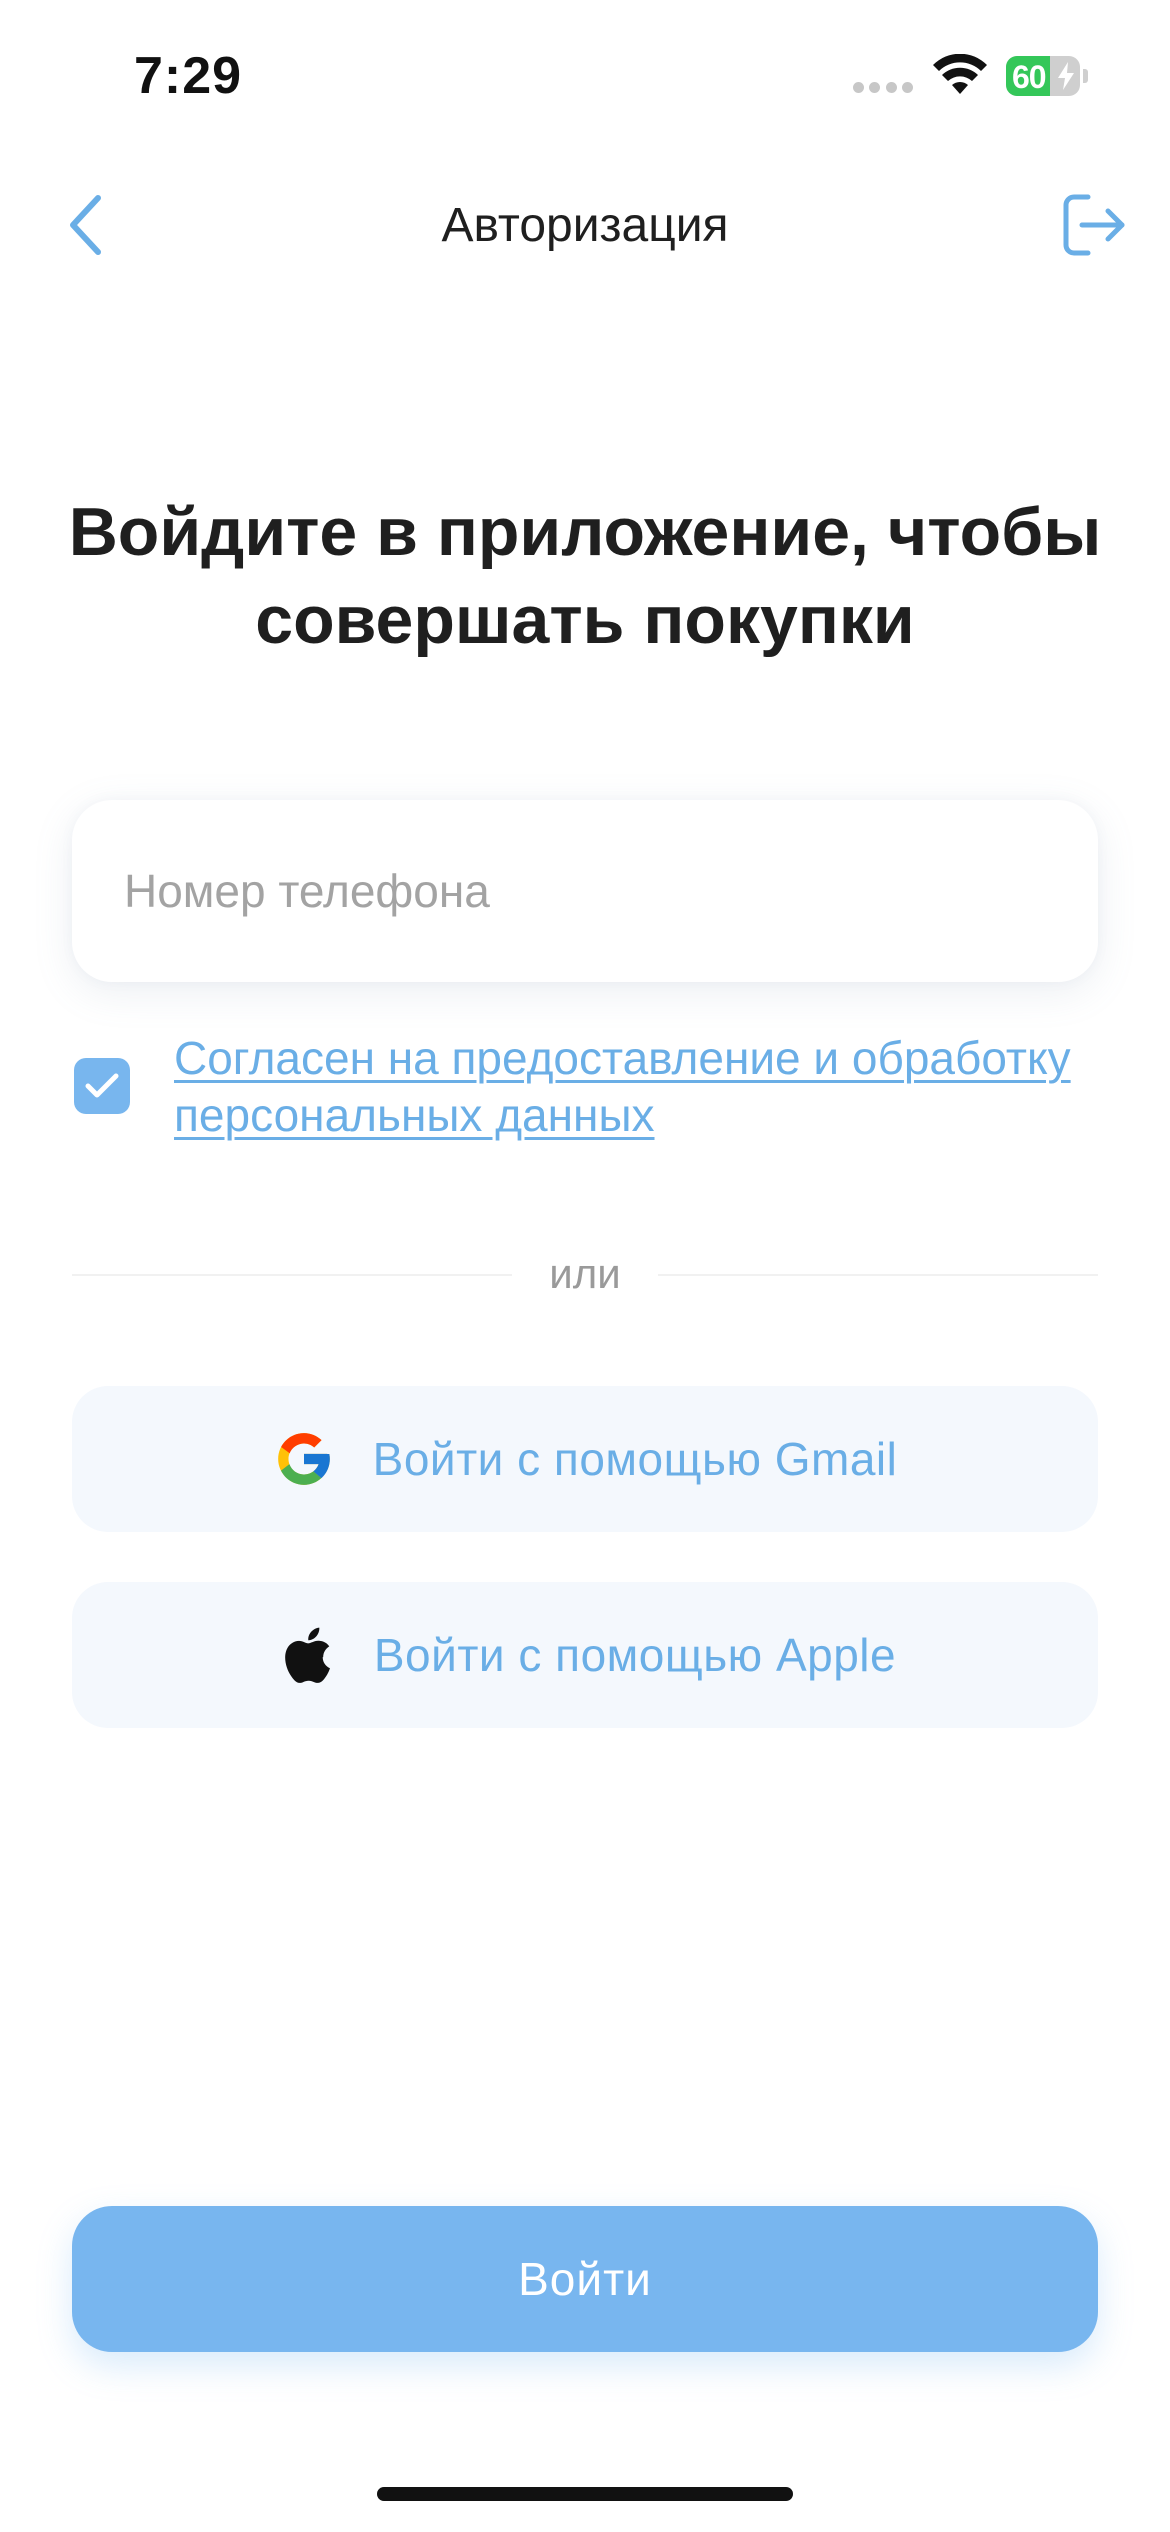 Image resolution: width=1170 pixels, height=2532 pixels. Describe the element at coordinates (305, 1655) in the screenshot. I see `apple-icon` at that location.